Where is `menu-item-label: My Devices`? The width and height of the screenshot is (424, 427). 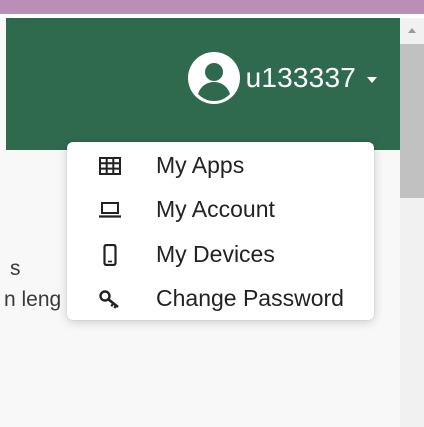 menu-item-label: My Devices is located at coordinates (215, 254).